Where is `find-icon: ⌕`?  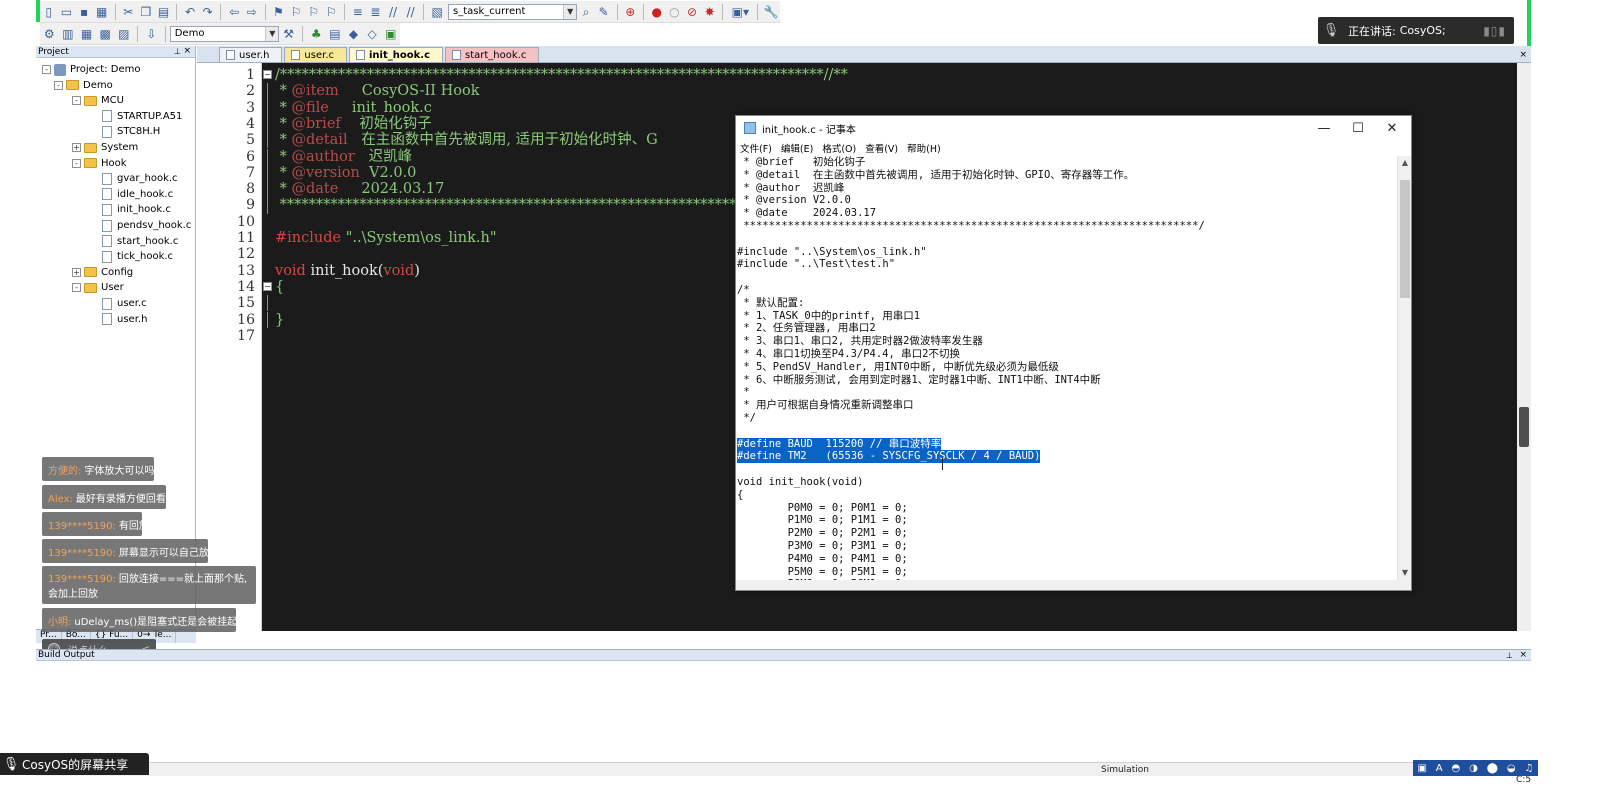
find-icon: ⌕ is located at coordinates (586, 11).